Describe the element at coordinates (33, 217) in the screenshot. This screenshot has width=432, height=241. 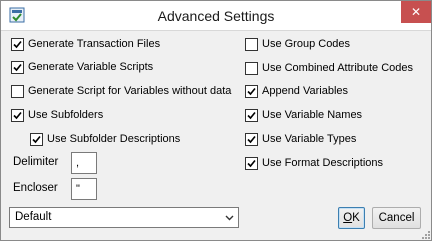
I see `format-select-value: Default` at that location.